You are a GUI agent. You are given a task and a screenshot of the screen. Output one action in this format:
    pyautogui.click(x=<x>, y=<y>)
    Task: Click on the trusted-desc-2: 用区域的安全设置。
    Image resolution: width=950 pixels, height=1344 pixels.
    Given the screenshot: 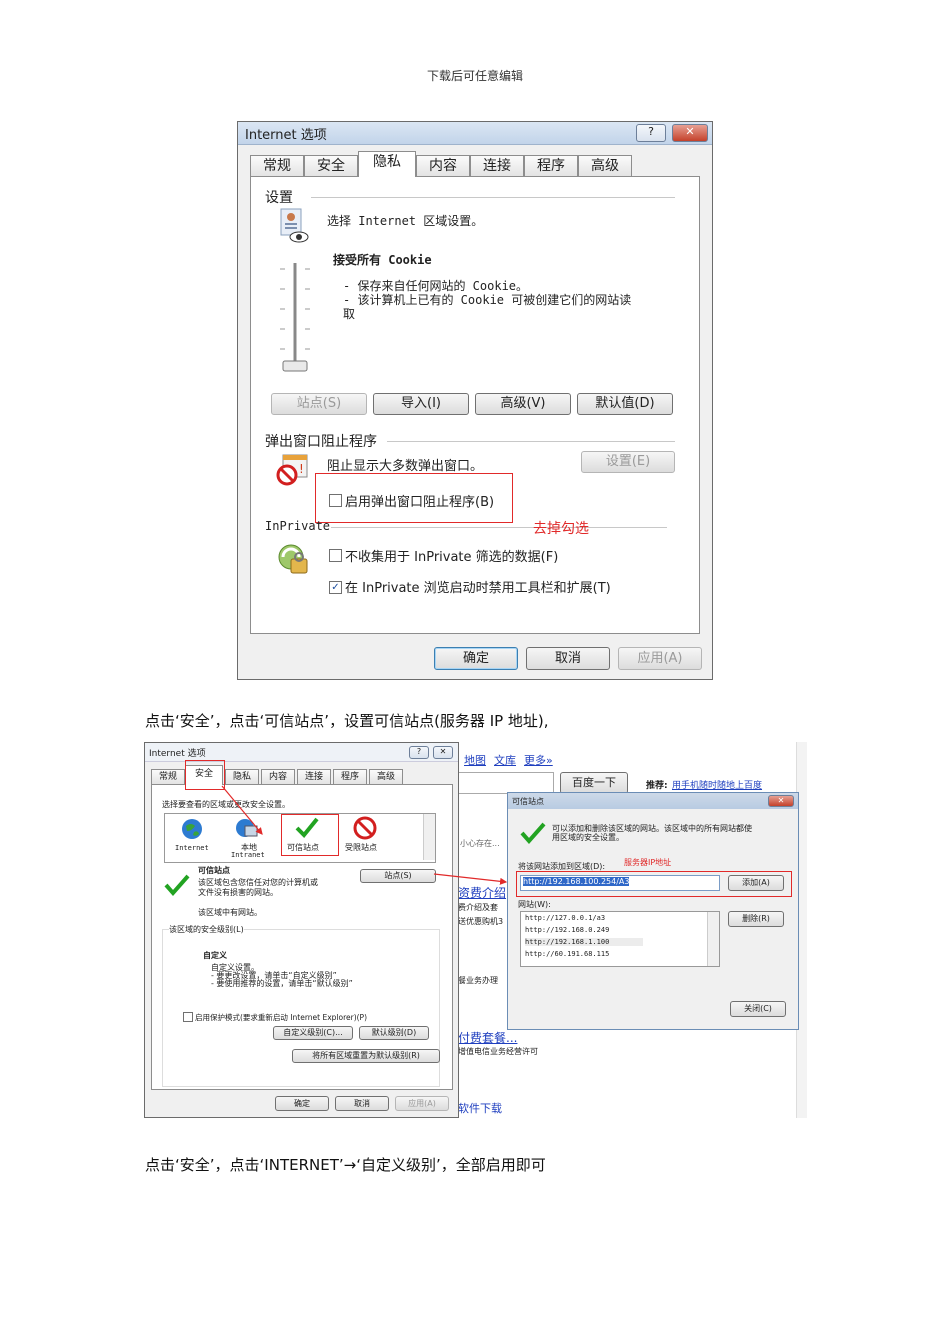 What is the action you would take?
    pyautogui.click(x=588, y=837)
    